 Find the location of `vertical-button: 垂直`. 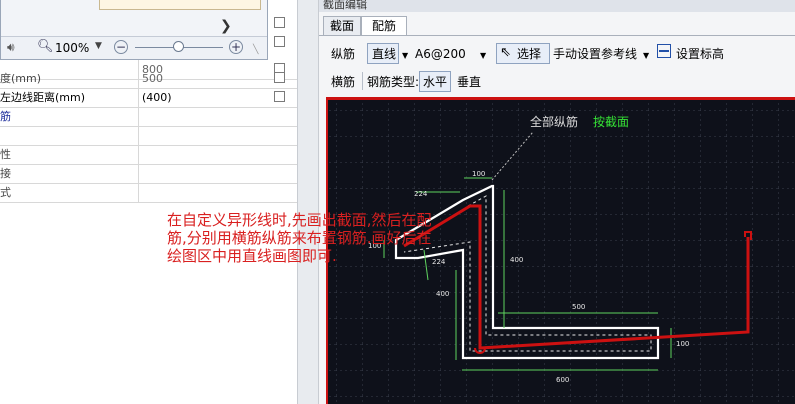

vertical-button: 垂直 is located at coordinates (469, 82).